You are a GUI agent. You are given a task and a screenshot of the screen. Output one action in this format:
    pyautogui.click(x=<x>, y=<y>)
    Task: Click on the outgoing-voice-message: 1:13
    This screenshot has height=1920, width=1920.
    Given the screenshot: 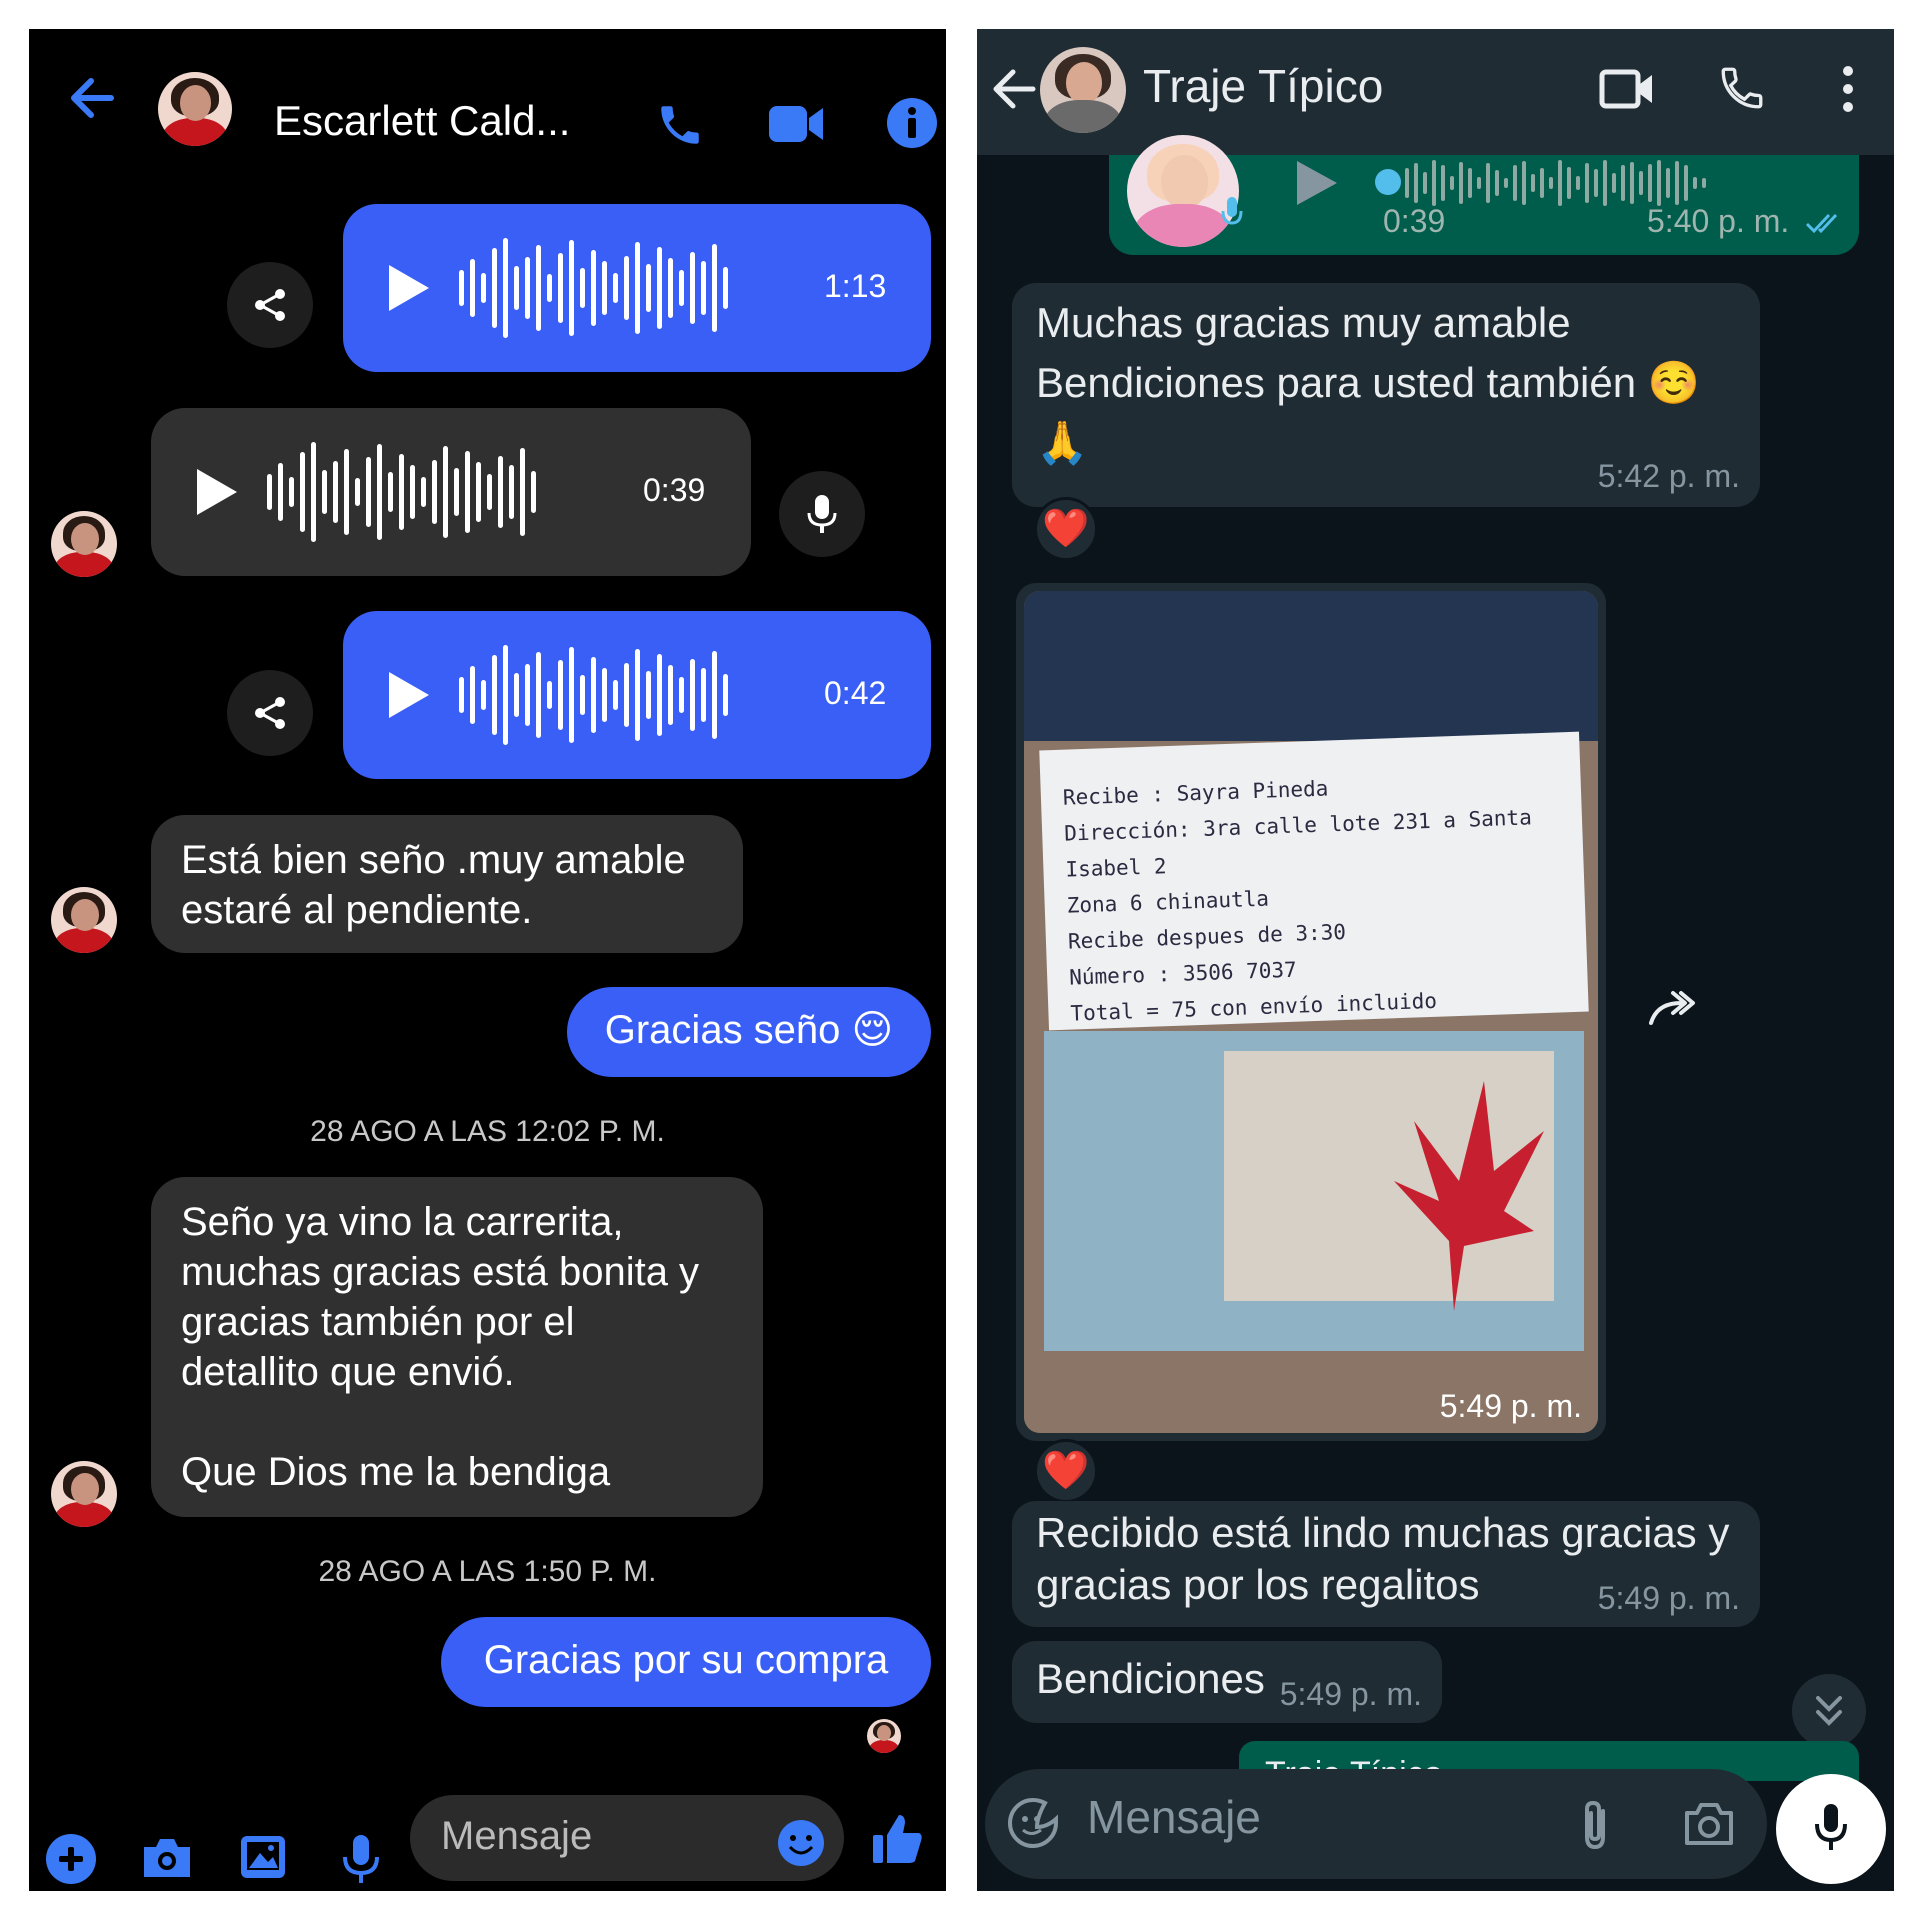 What is the action you would take?
    pyautogui.click(x=637, y=288)
    